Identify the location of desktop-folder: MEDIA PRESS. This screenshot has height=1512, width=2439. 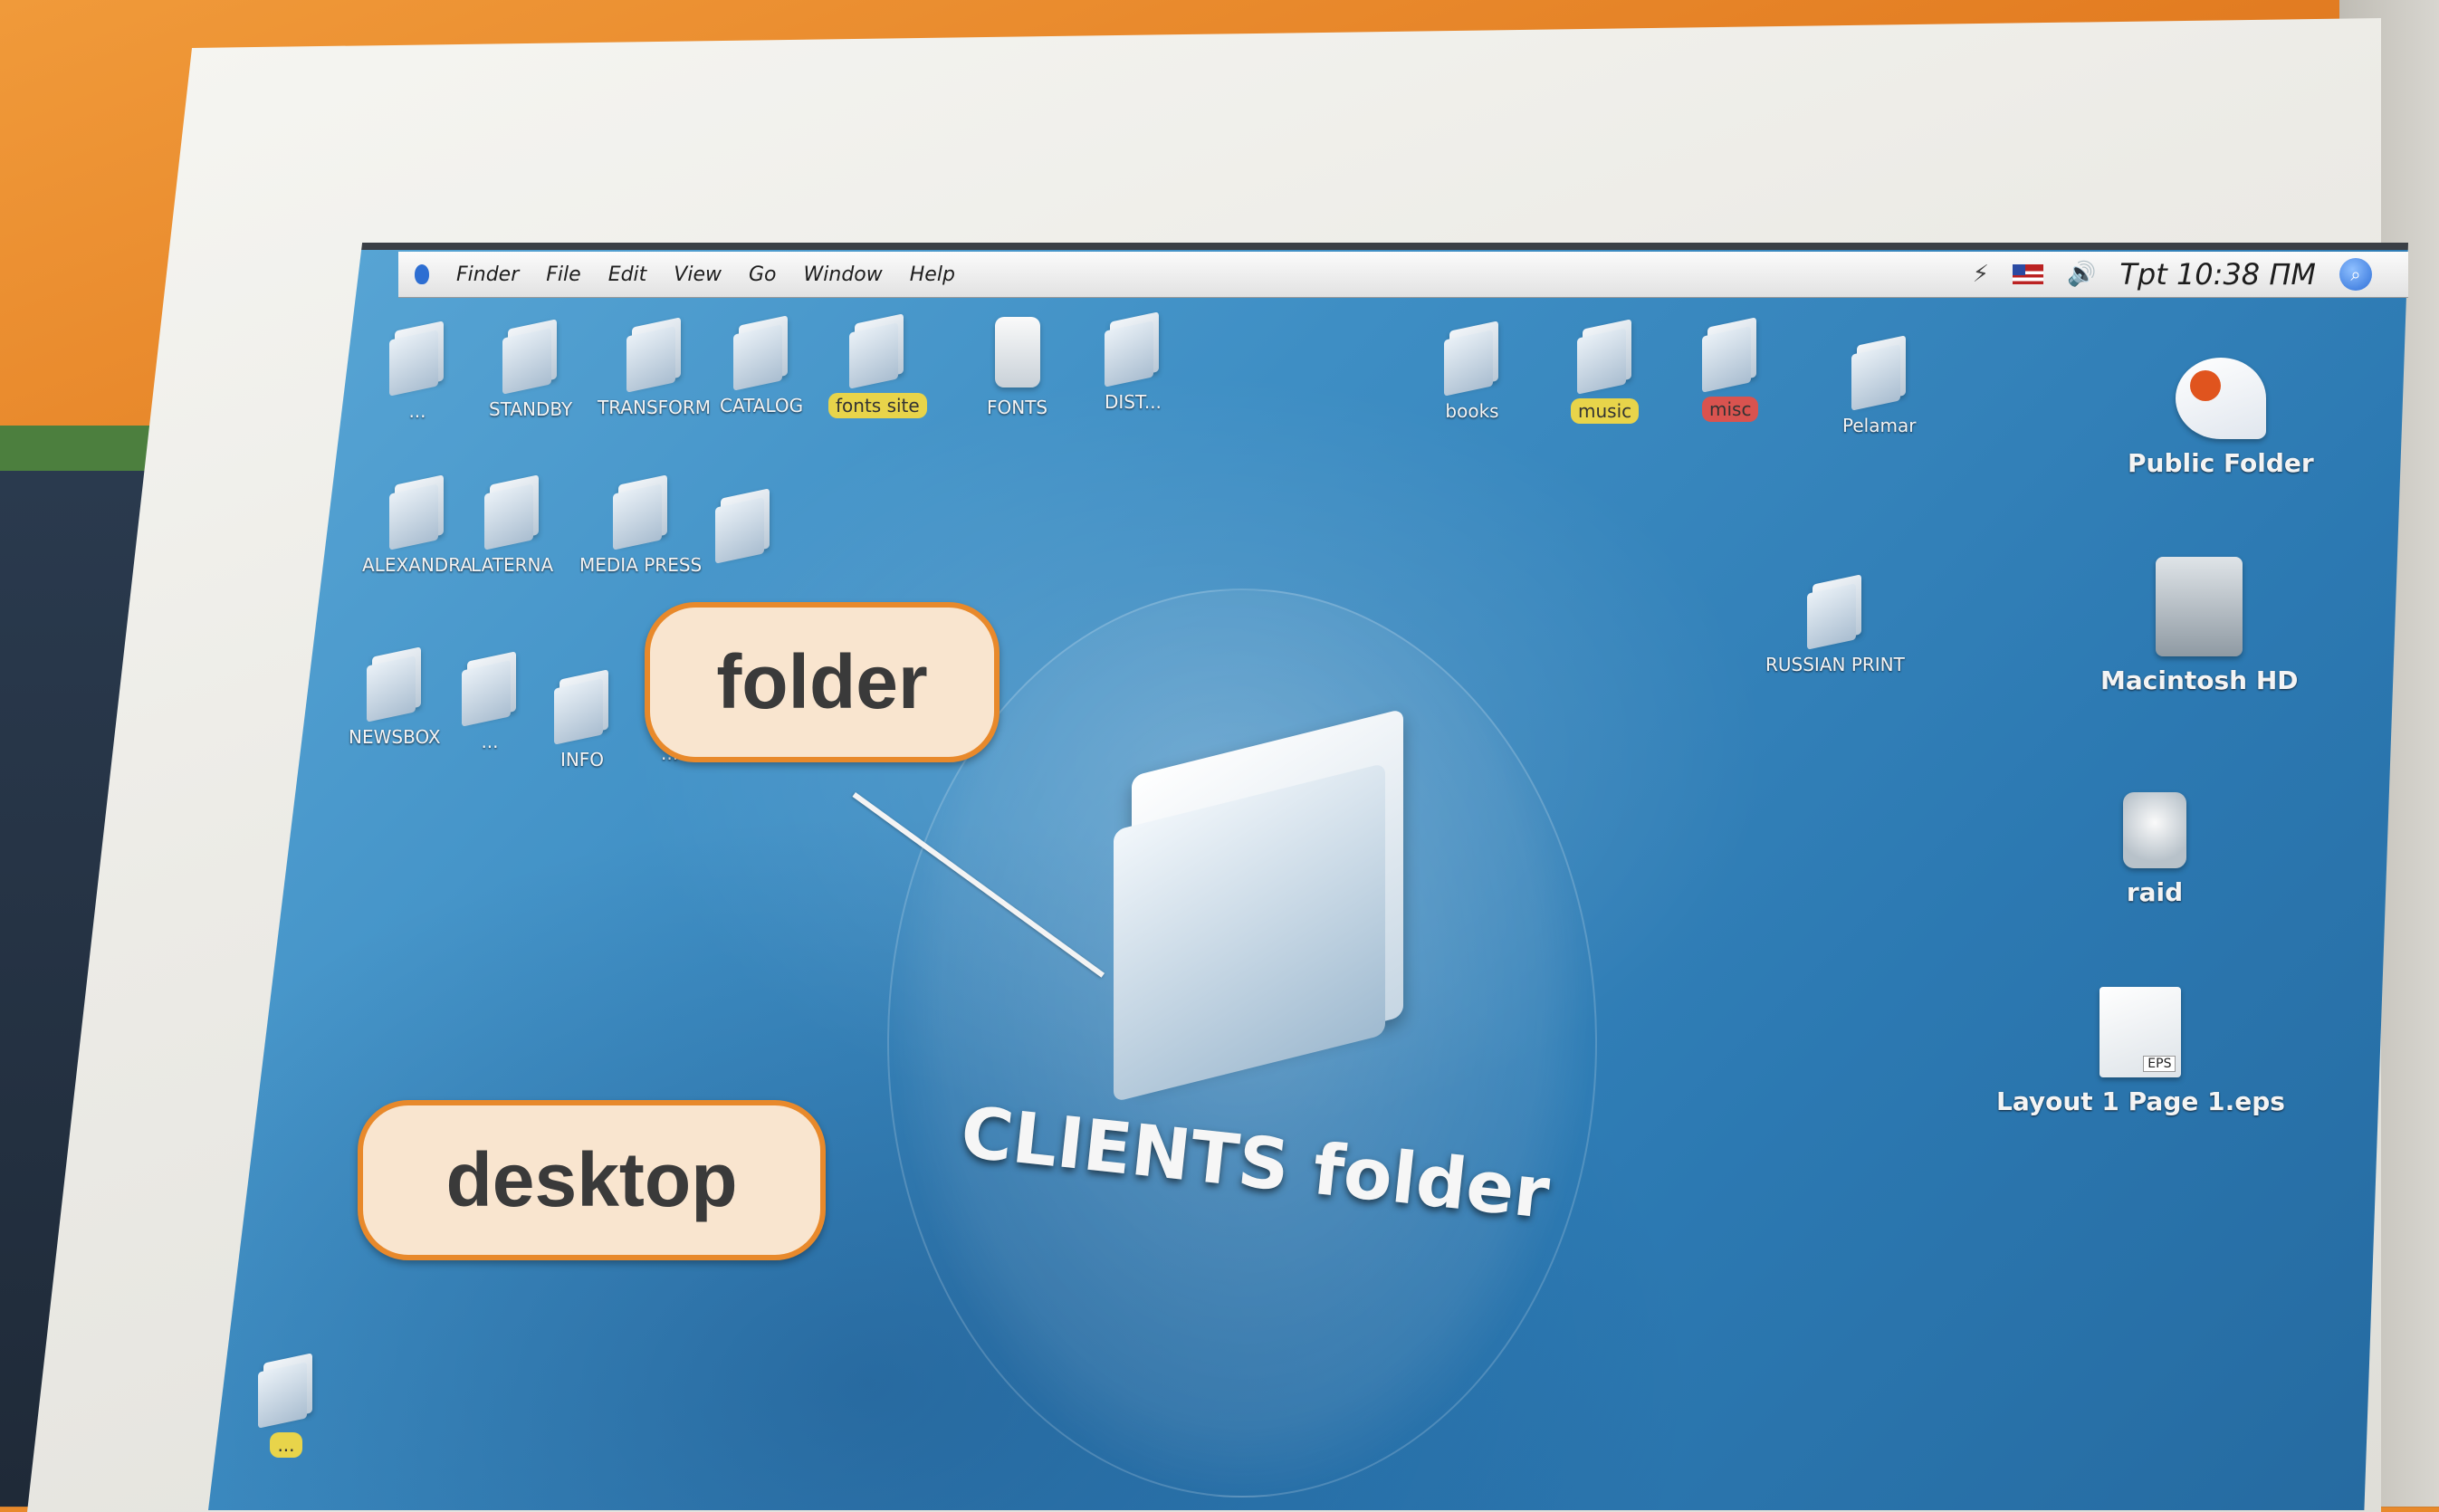
(641, 525).